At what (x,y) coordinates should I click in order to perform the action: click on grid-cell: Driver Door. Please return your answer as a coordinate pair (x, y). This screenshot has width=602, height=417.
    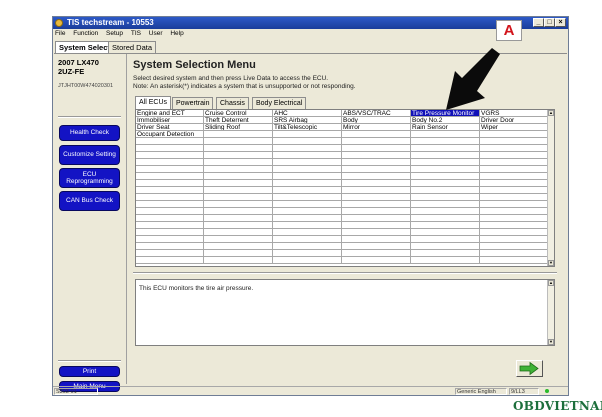
    Looking at the image, I should click on (514, 120).